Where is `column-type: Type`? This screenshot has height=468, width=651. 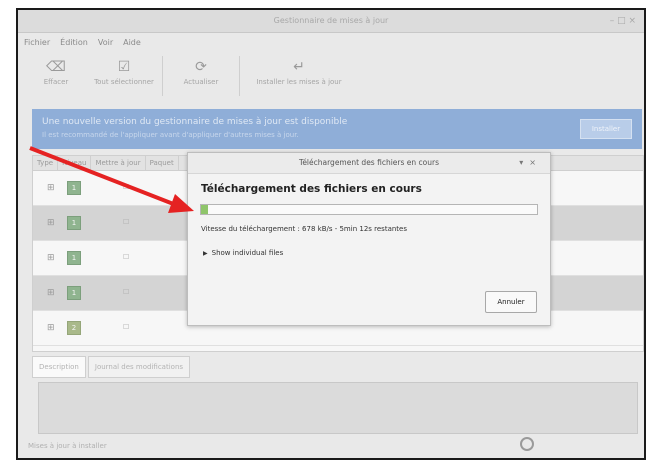
column-type: Type is located at coordinates (46, 163).